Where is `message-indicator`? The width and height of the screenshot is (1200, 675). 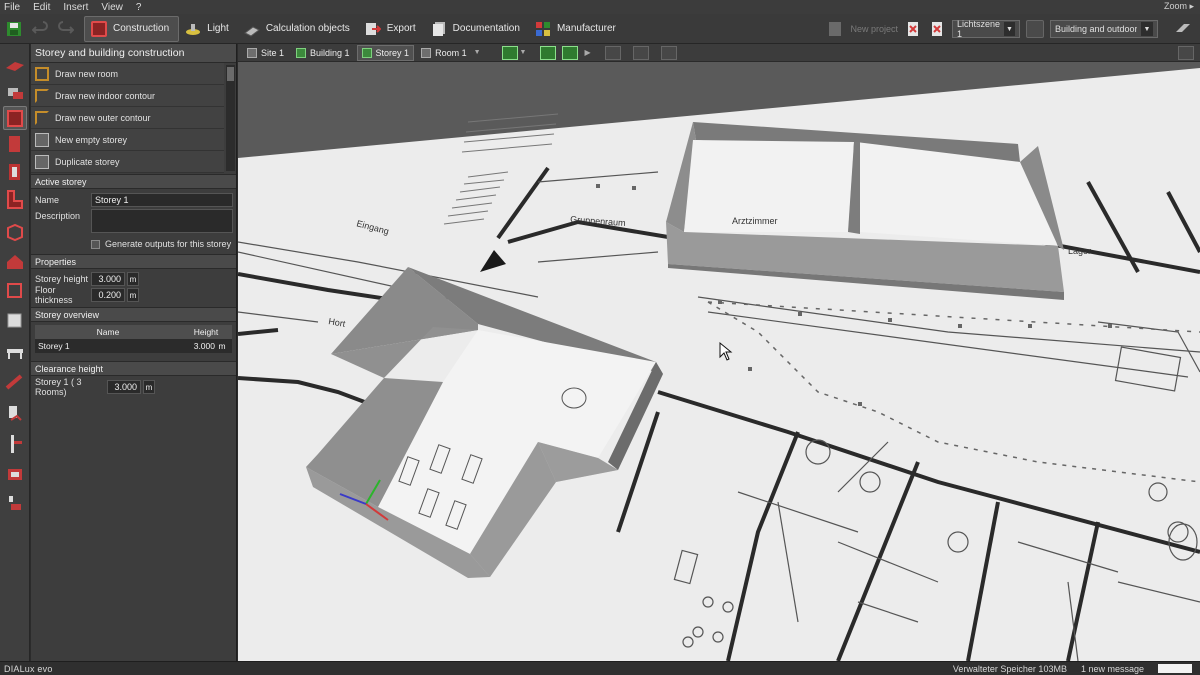
message-indicator is located at coordinates (1175, 668).